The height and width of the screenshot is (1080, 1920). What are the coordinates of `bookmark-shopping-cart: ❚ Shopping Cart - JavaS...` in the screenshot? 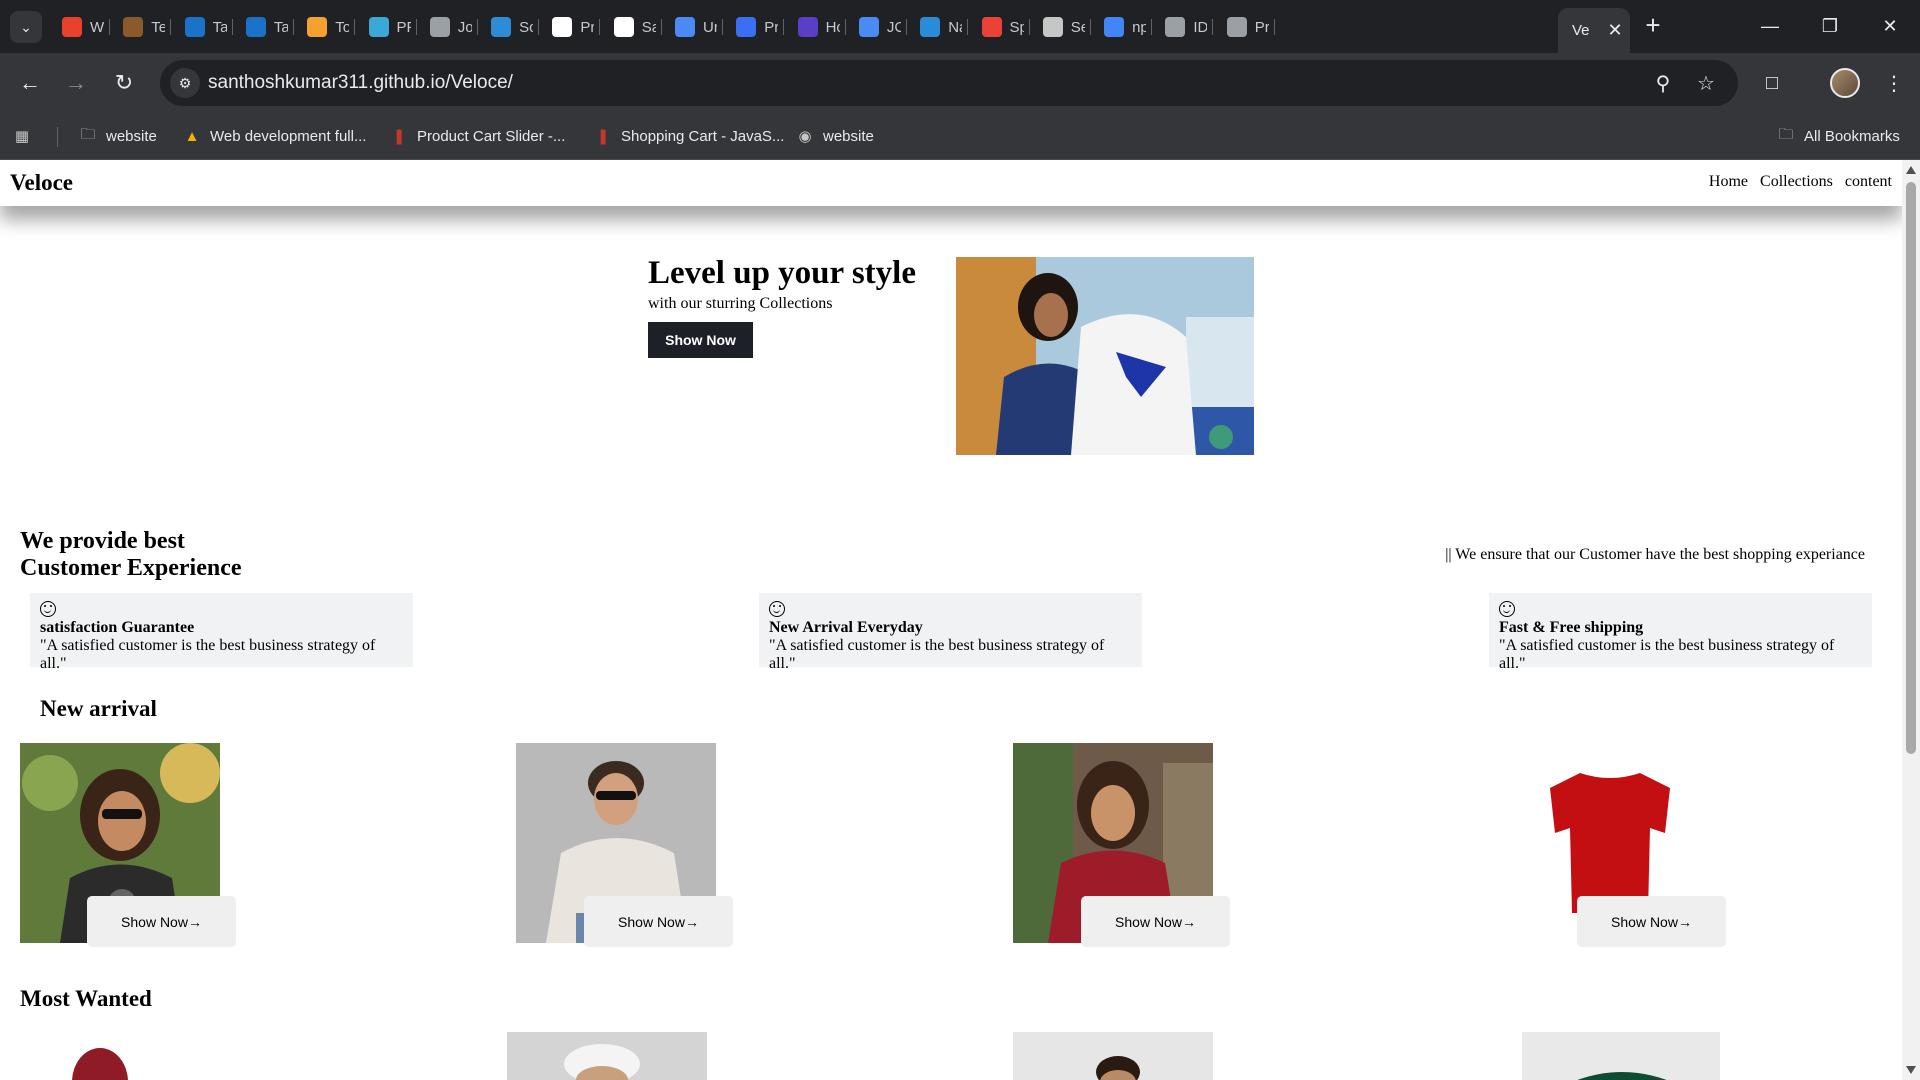 It's located at (689, 136).